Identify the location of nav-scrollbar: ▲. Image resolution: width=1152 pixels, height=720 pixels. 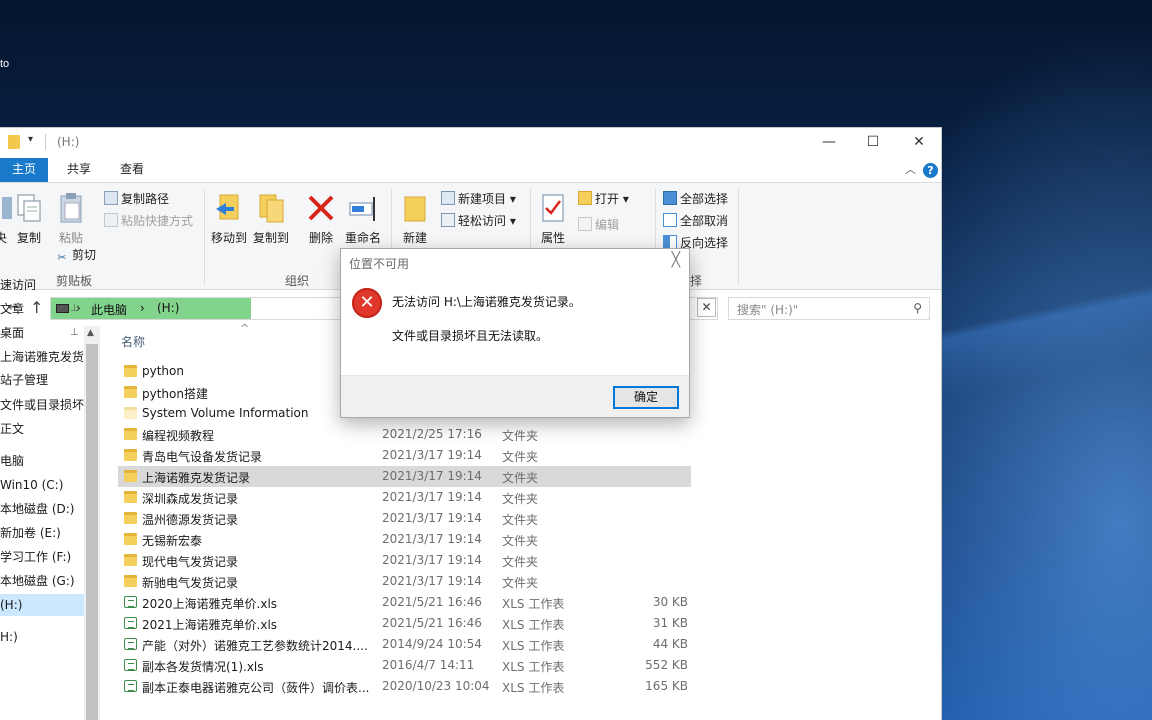
(92, 523).